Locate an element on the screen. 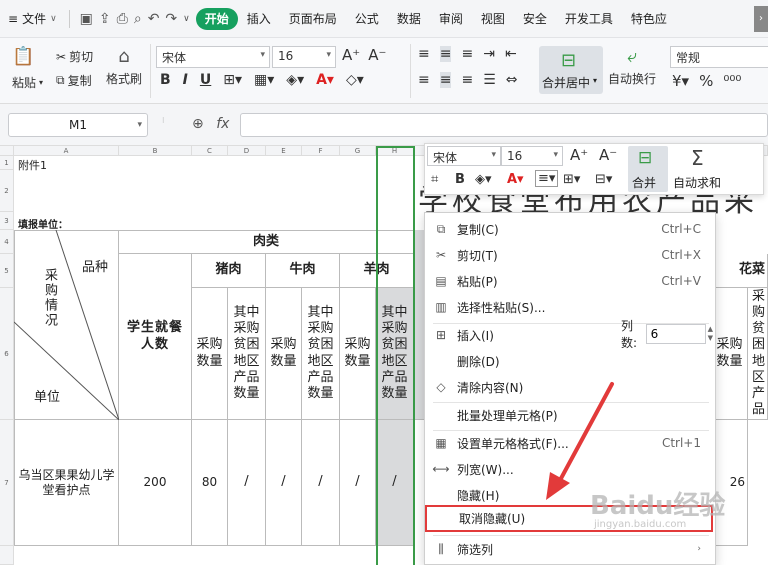  cut-button: ✂ 剪切 is located at coordinates (74, 56).